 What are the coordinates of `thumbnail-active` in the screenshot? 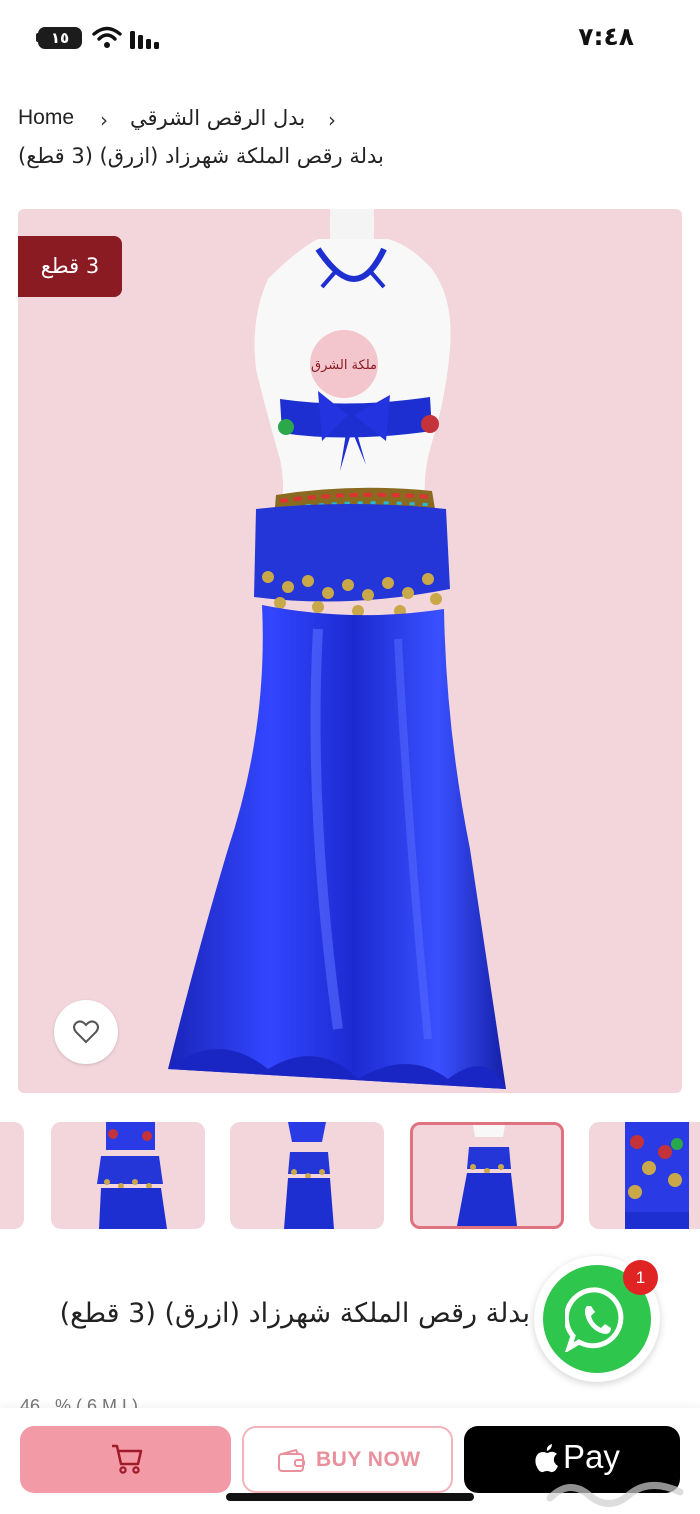 It's located at (487, 1175).